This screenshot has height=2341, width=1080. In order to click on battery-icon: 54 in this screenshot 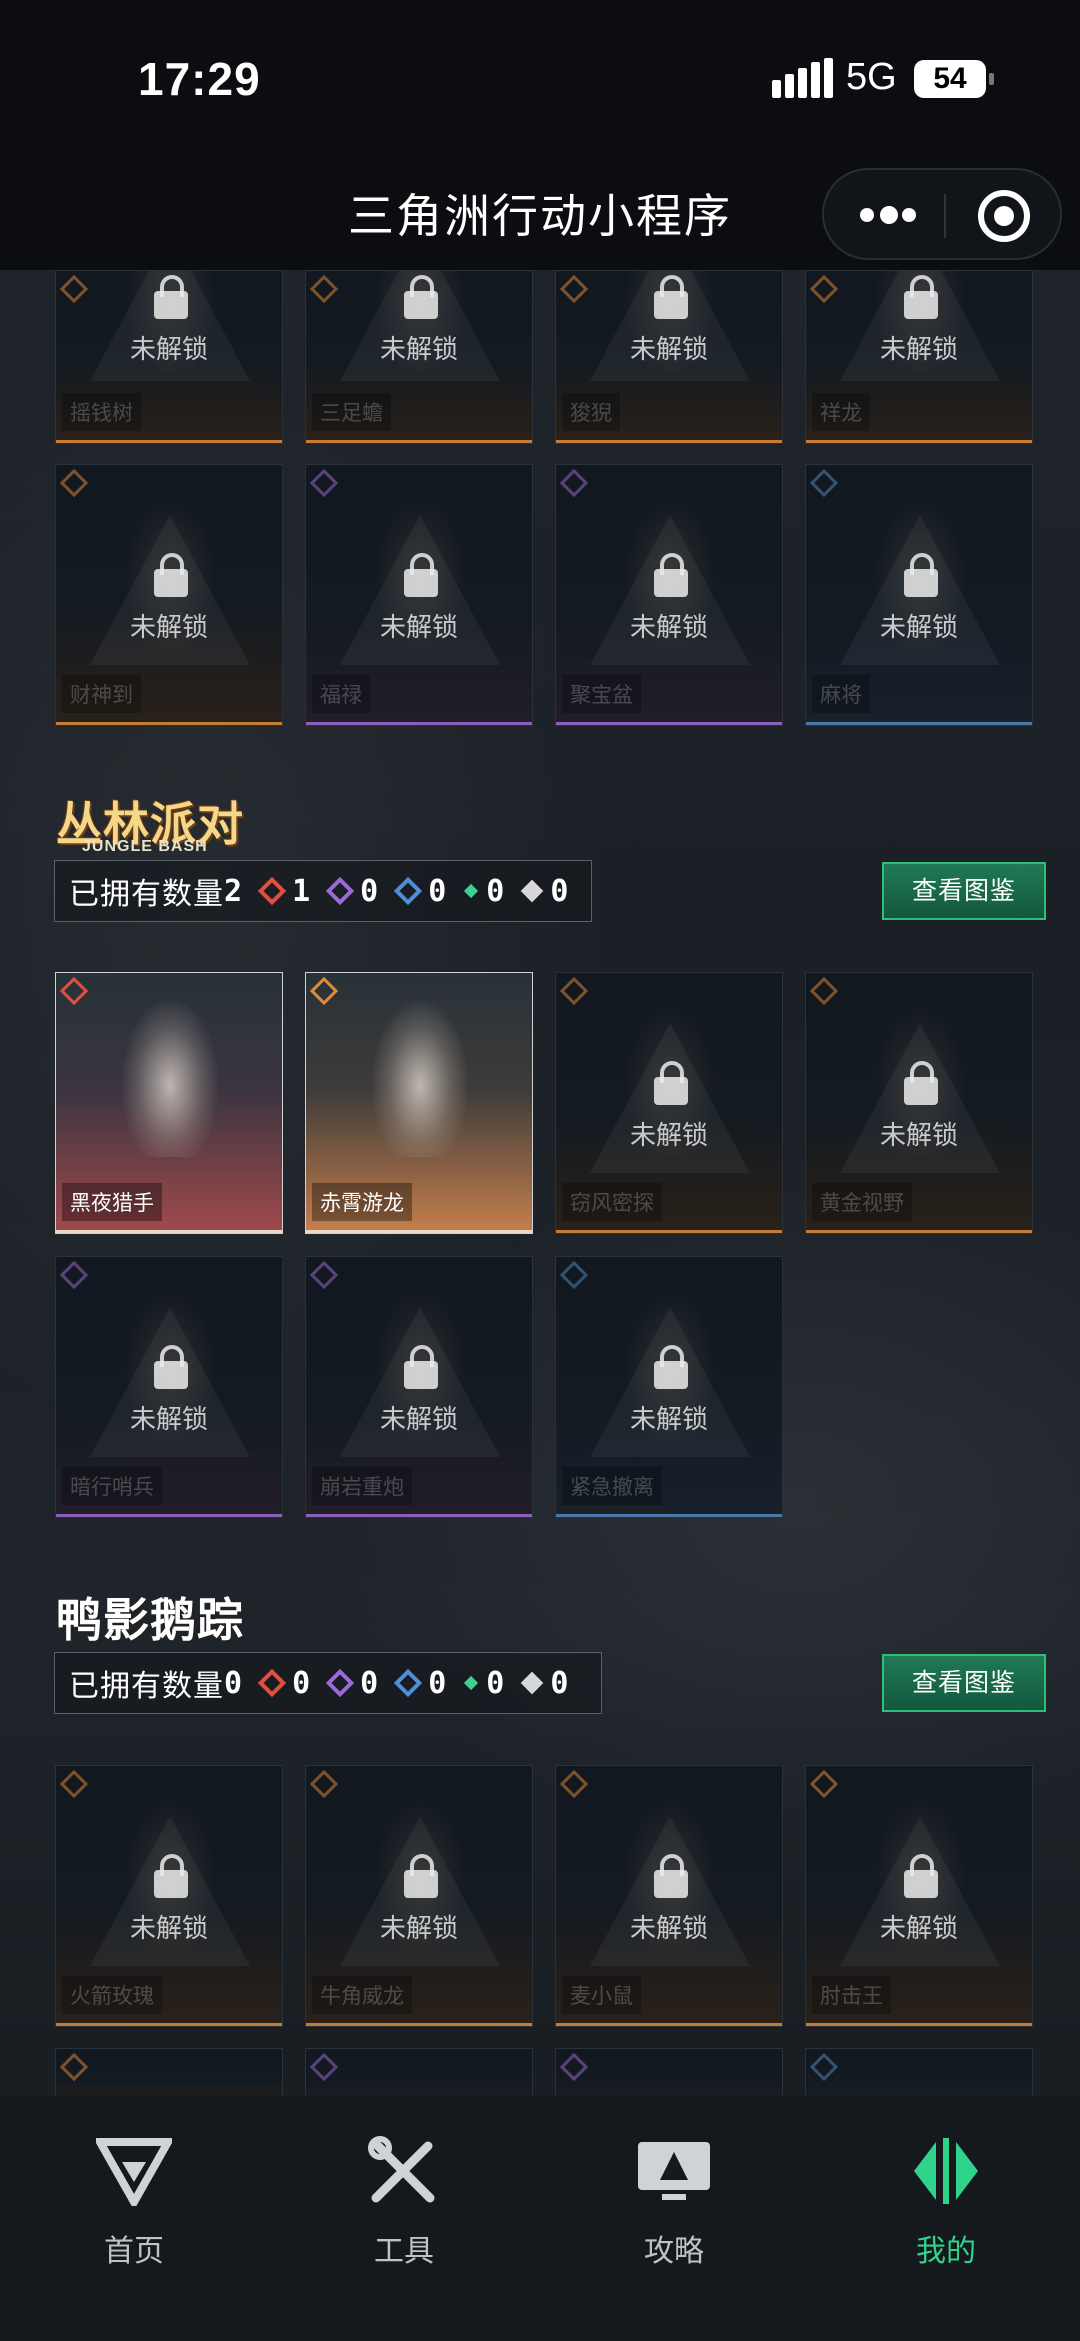, I will do `click(954, 79)`.